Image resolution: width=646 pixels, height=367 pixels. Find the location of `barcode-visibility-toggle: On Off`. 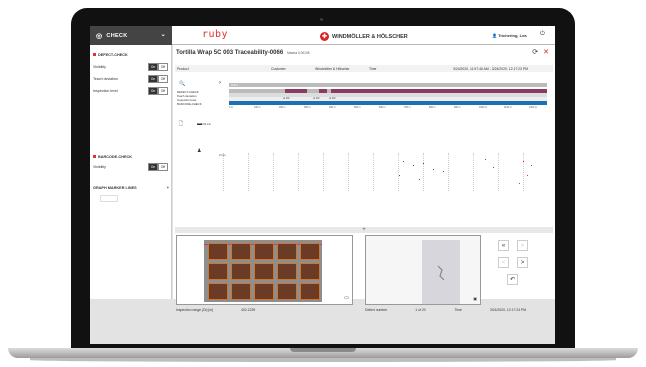

barcode-visibility-toggle: On Off is located at coordinates (158, 166).